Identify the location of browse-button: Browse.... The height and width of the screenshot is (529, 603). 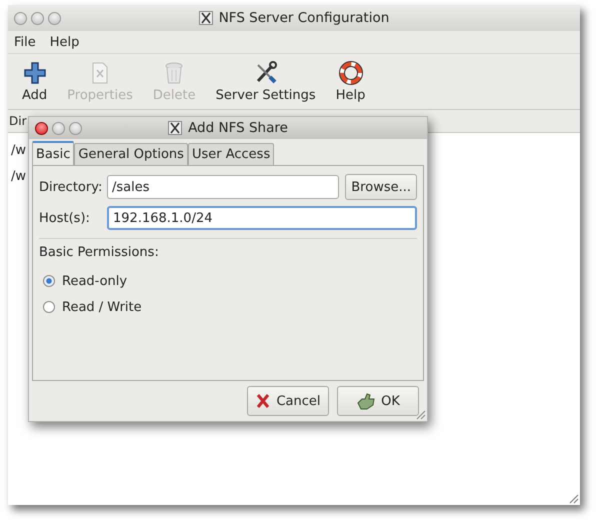
(381, 187).